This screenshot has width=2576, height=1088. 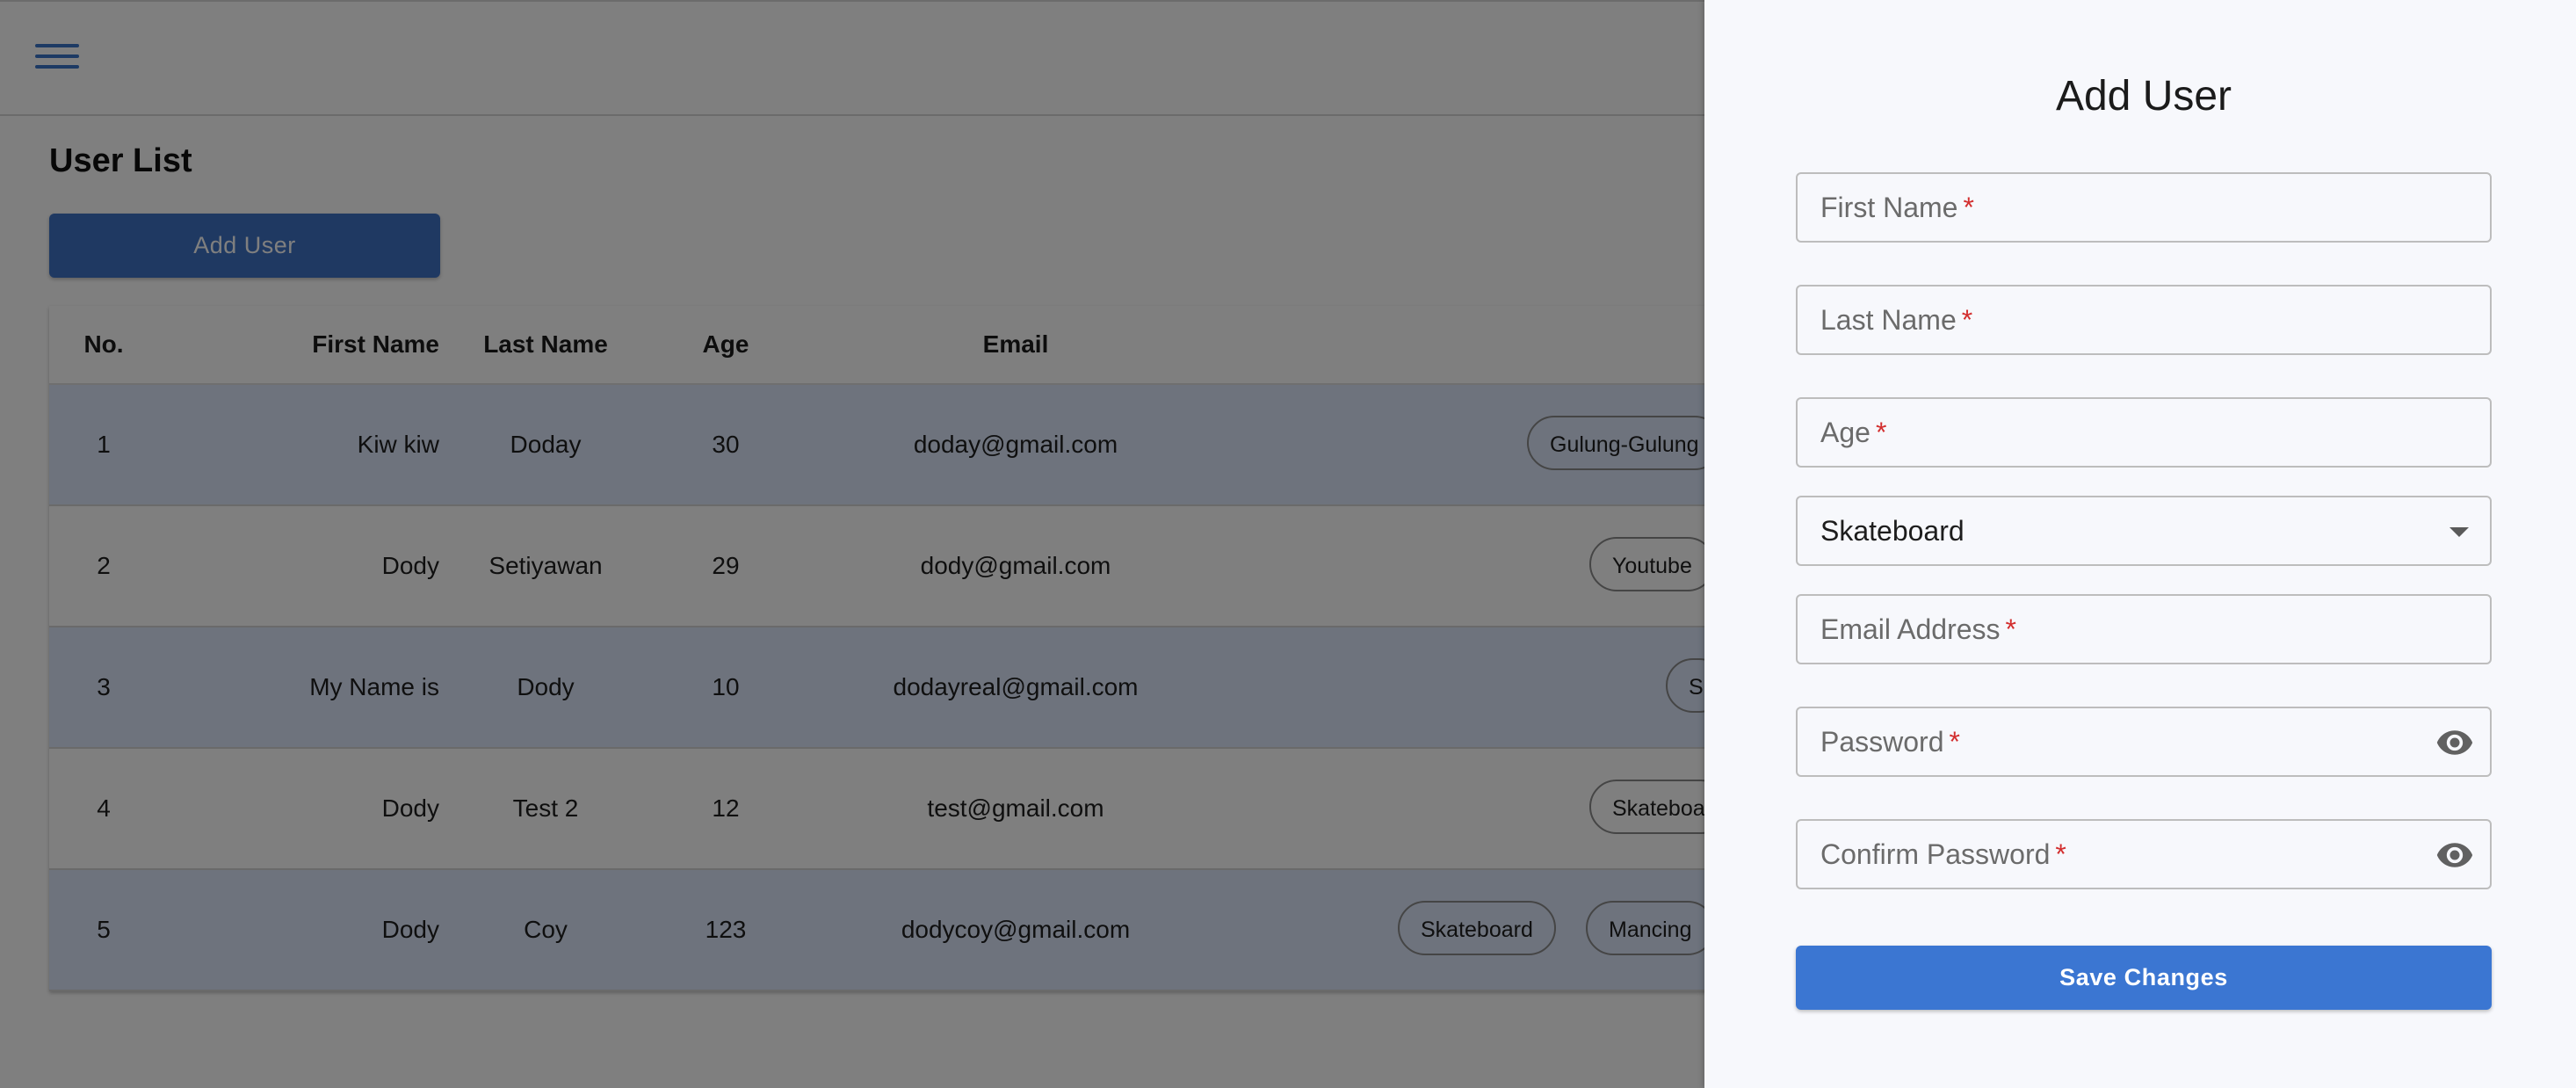 I want to click on confirm-password-field: Confirm Password *, so click(x=2144, y=854).